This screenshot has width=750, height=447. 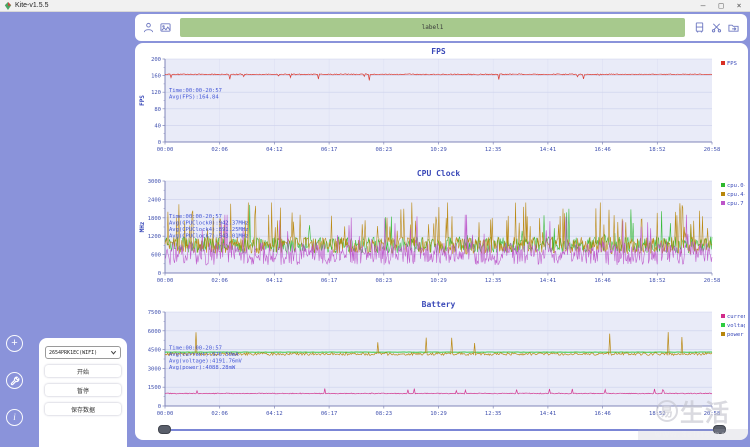 I want to click on info-icon: i, so click(x=14, y=417).